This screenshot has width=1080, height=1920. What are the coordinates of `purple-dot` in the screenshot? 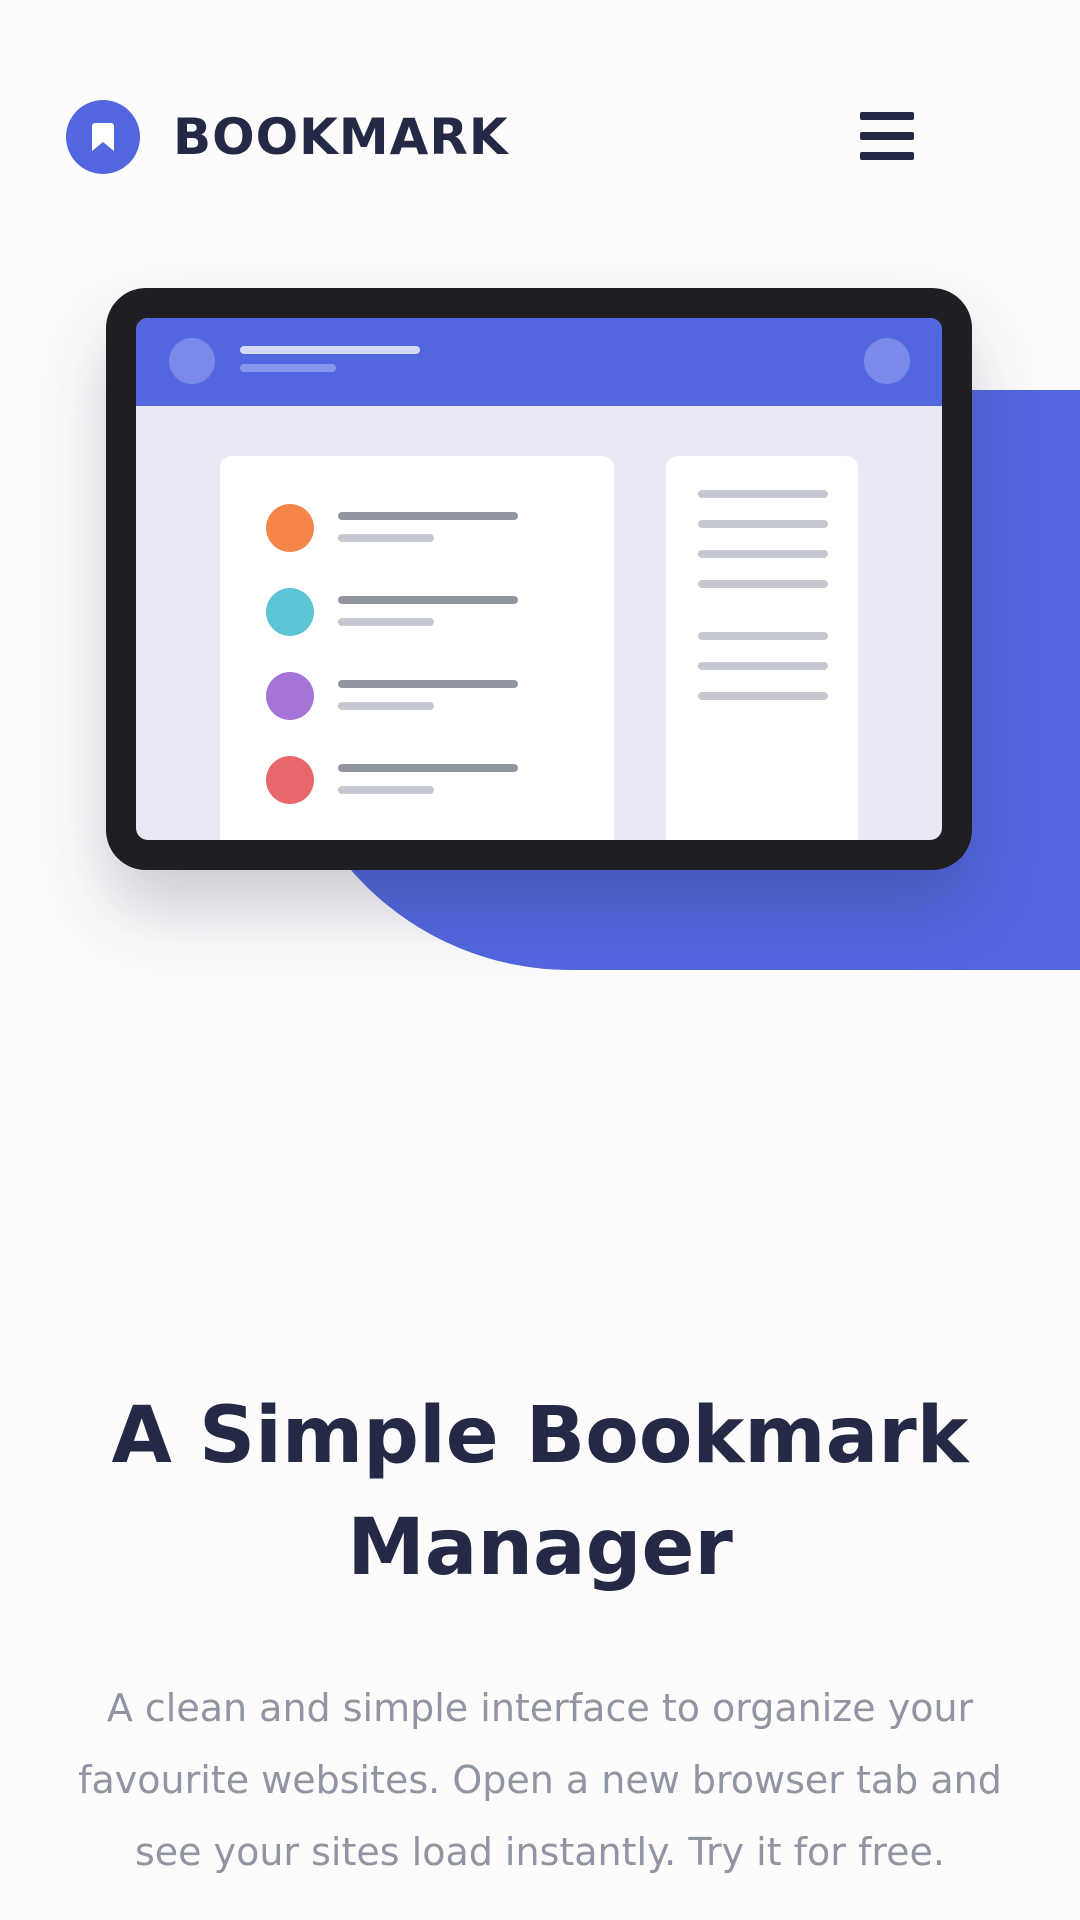 It's located at (290, 696).